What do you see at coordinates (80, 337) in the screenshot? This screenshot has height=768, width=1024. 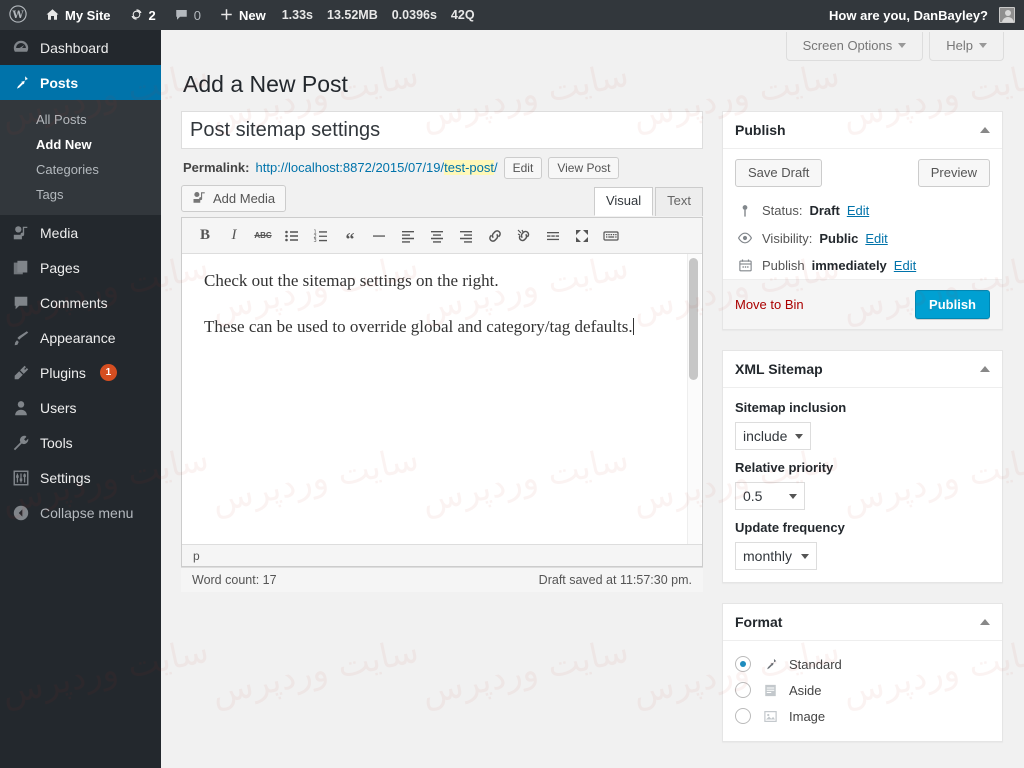 I see `sidebar-item-appearance: Appearance` at bounding box center [80, 337].